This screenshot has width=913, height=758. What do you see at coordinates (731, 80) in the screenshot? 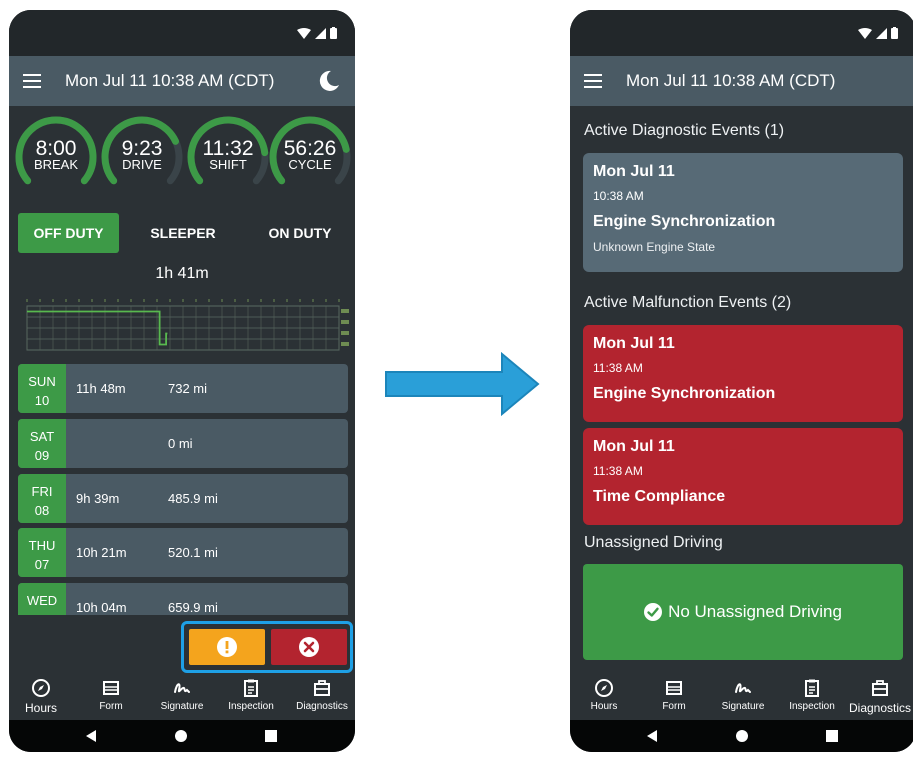
I see `app-bar-title: Mon Jul 11 10:38 AM (CDT)` at bounding box center [731, 80].